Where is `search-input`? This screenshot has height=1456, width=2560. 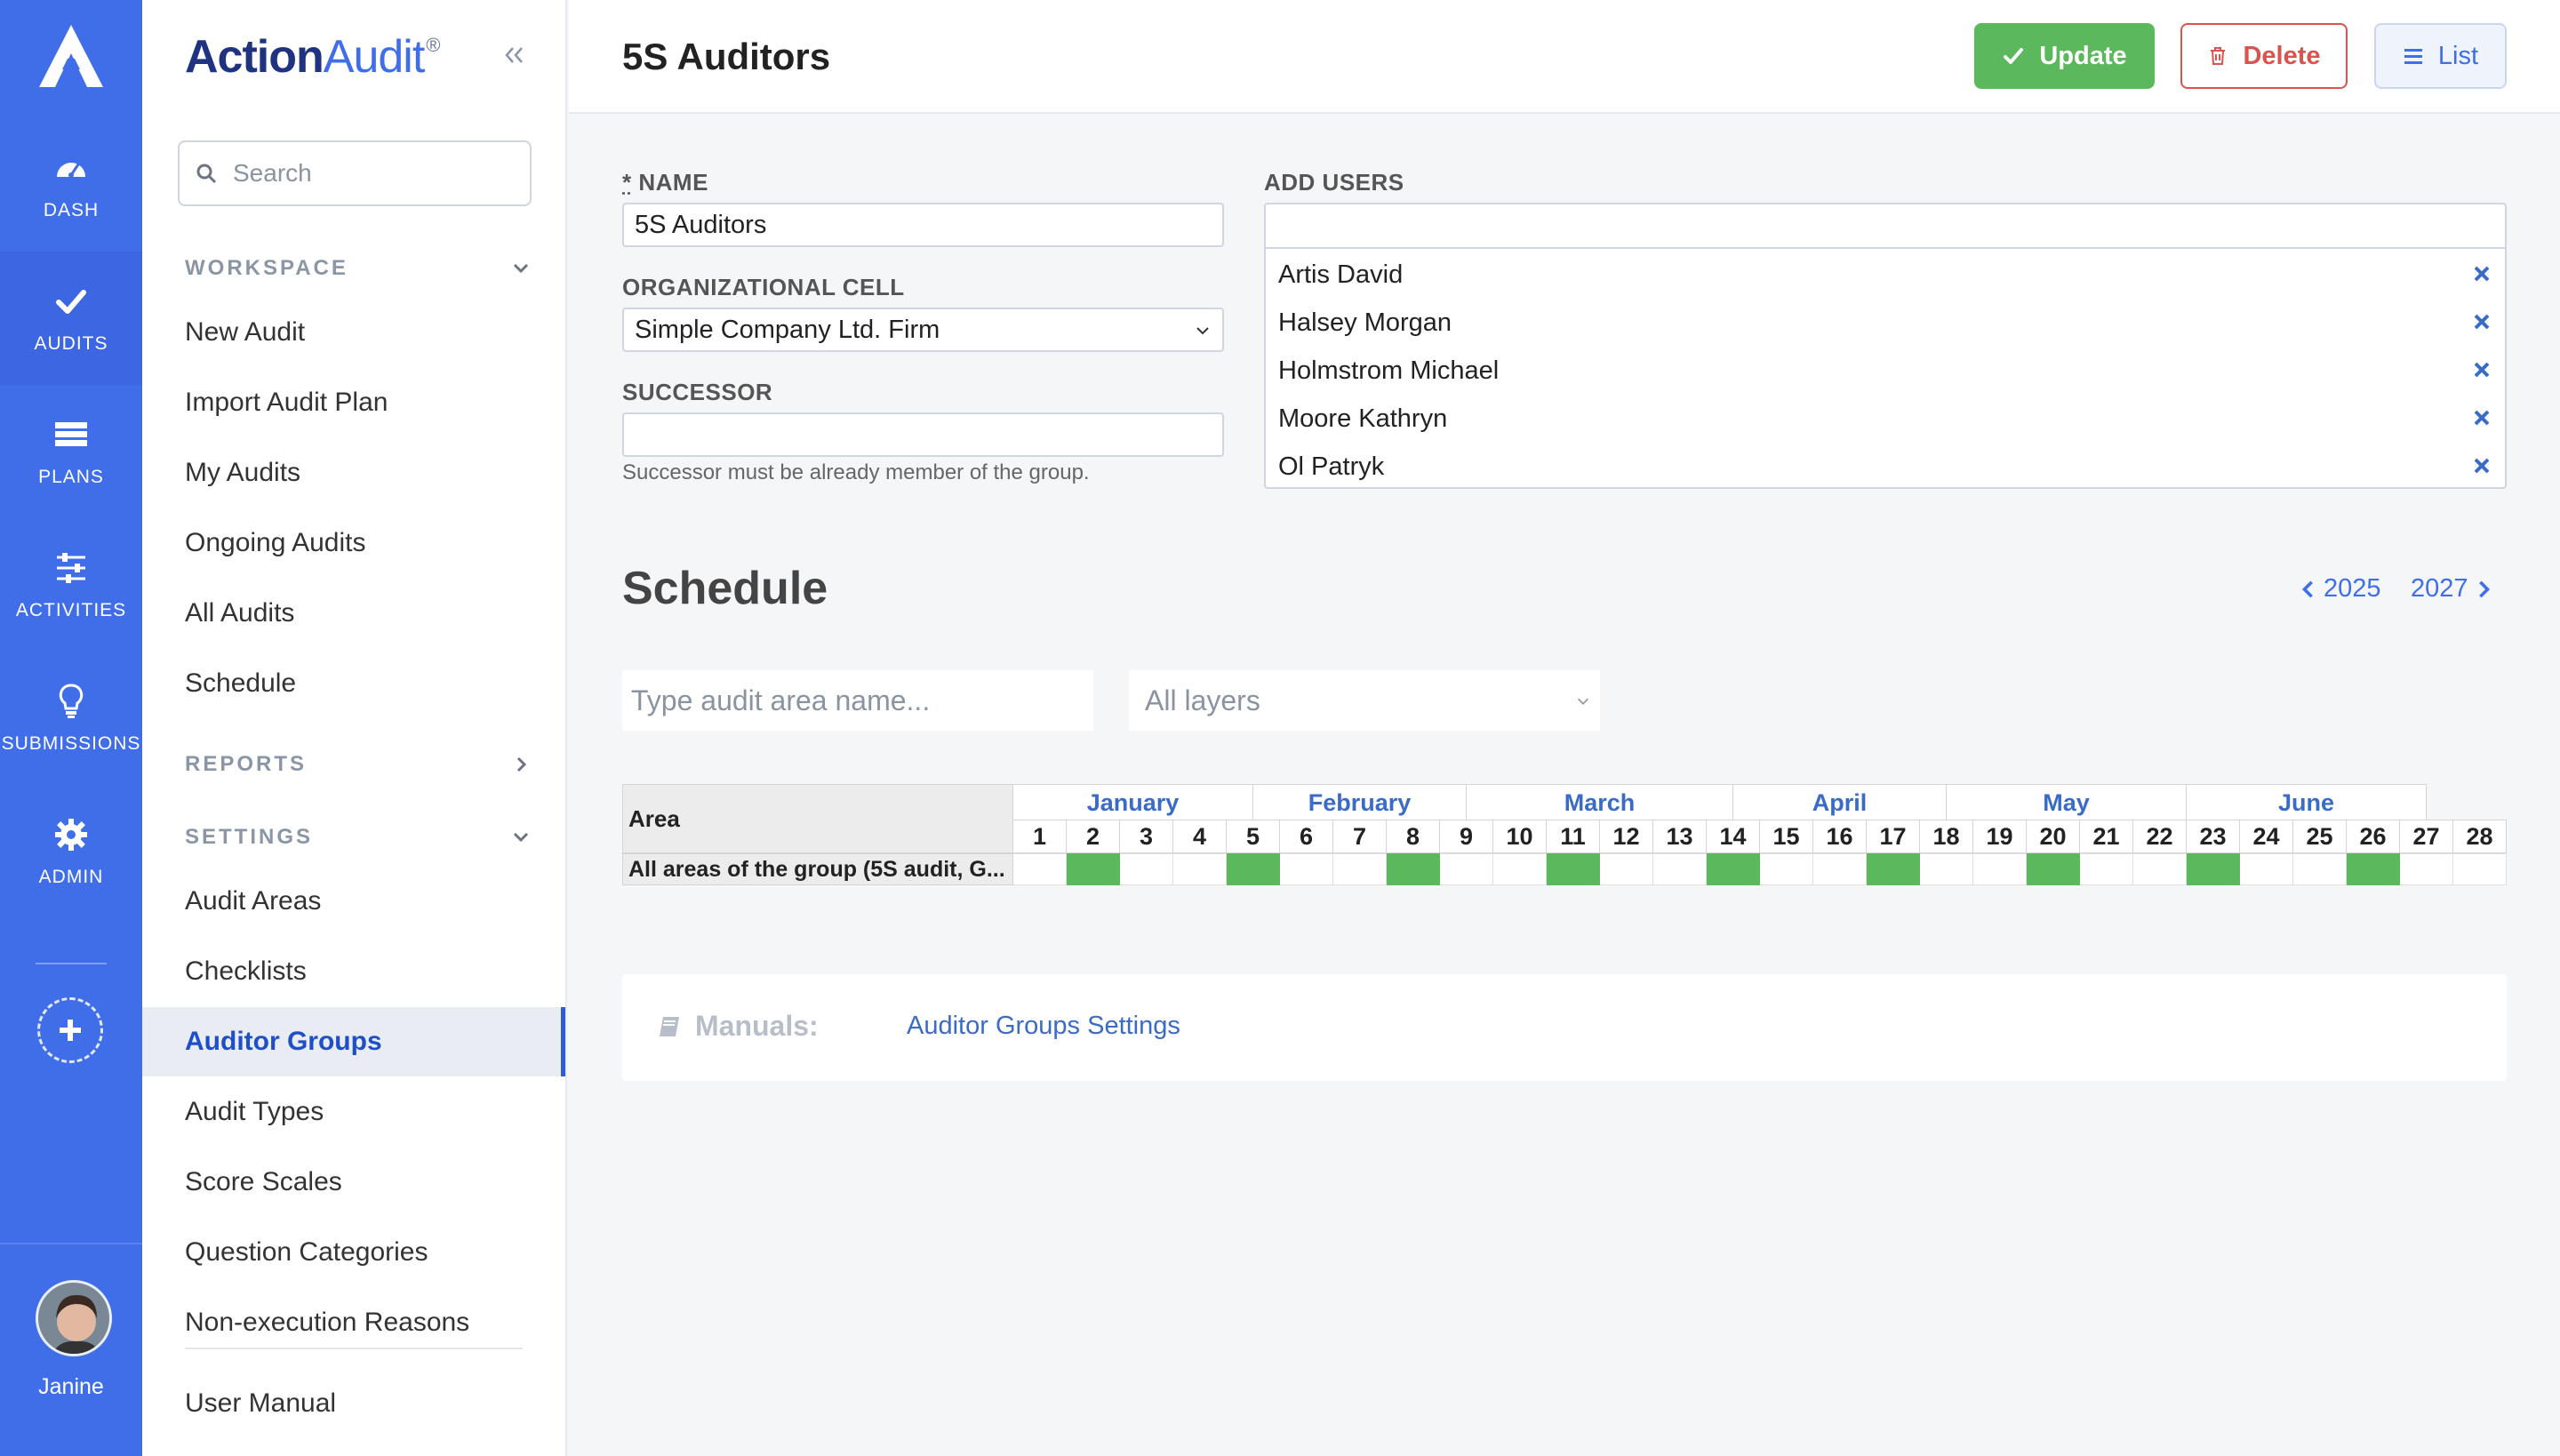
search-input is located at coordinates (366, 173).